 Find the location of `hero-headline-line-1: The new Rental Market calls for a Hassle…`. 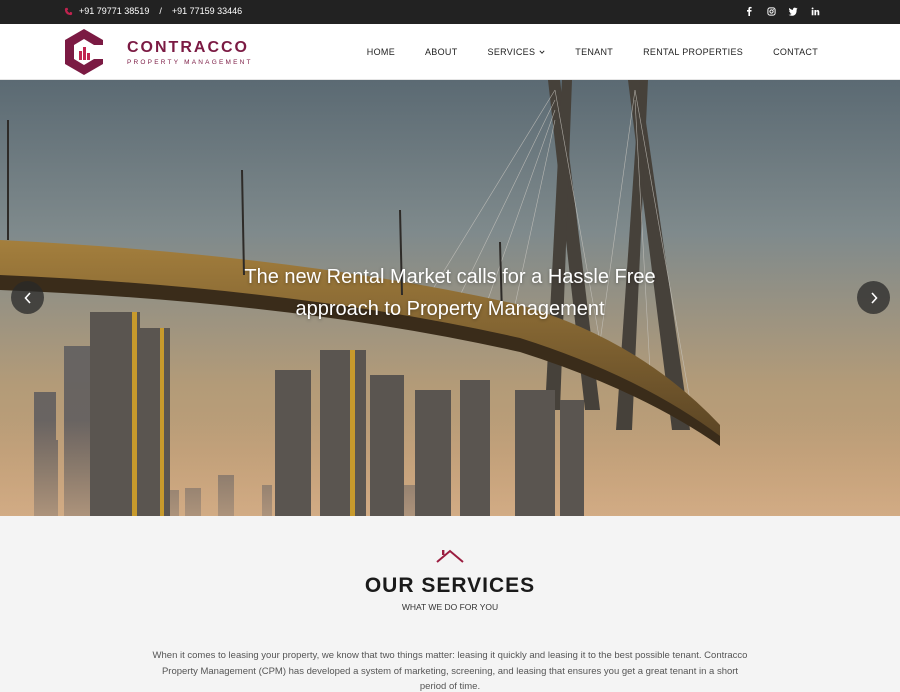

hero-headline-line-1: The new Rental Market calls for a Hassle… is located at coordinates (450, 277).